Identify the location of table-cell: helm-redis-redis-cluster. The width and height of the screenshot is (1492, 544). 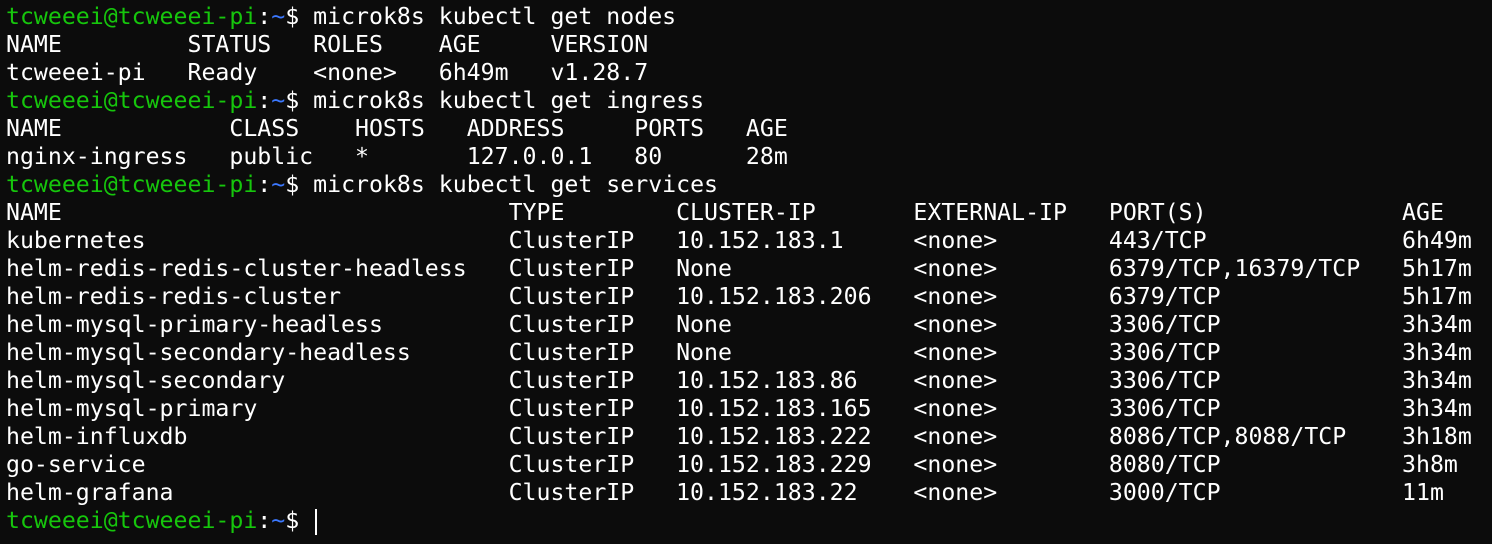
(257, 296).